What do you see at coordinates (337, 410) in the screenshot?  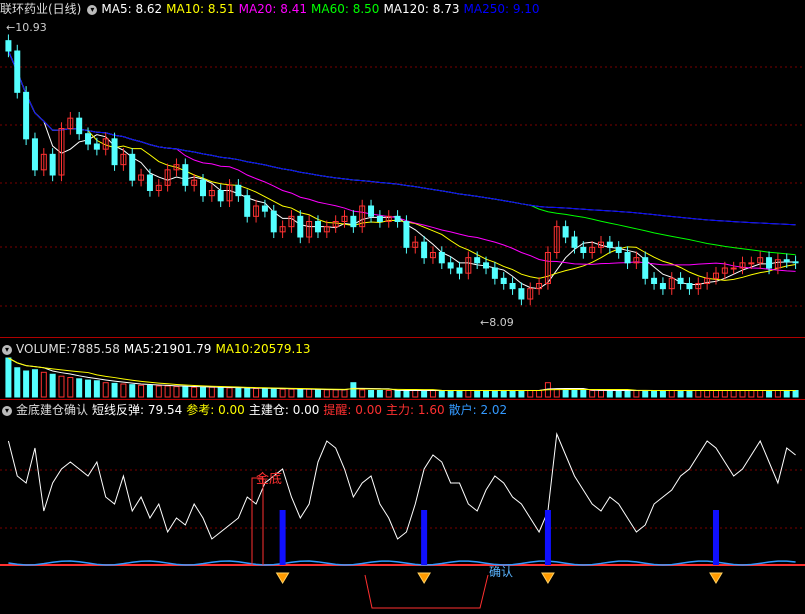 I see `indicator-label-3: 提醒:` at bounding box center [337, 410].